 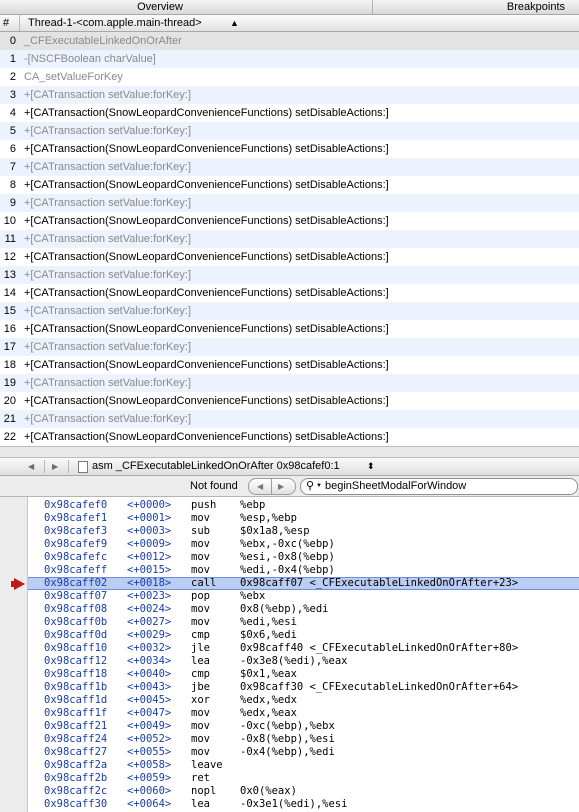 What do you see at coordinates (204, 505) in the screenshot?
I see `instruction-mnemonic: push` at bounding box center [204, 505].